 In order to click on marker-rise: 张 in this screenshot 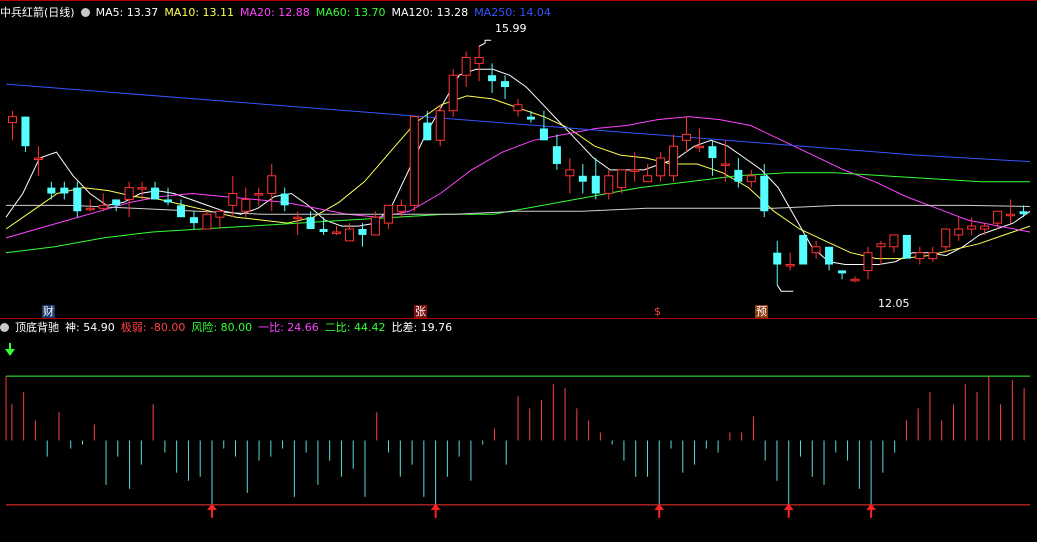, I will do `click(420, 311)`.